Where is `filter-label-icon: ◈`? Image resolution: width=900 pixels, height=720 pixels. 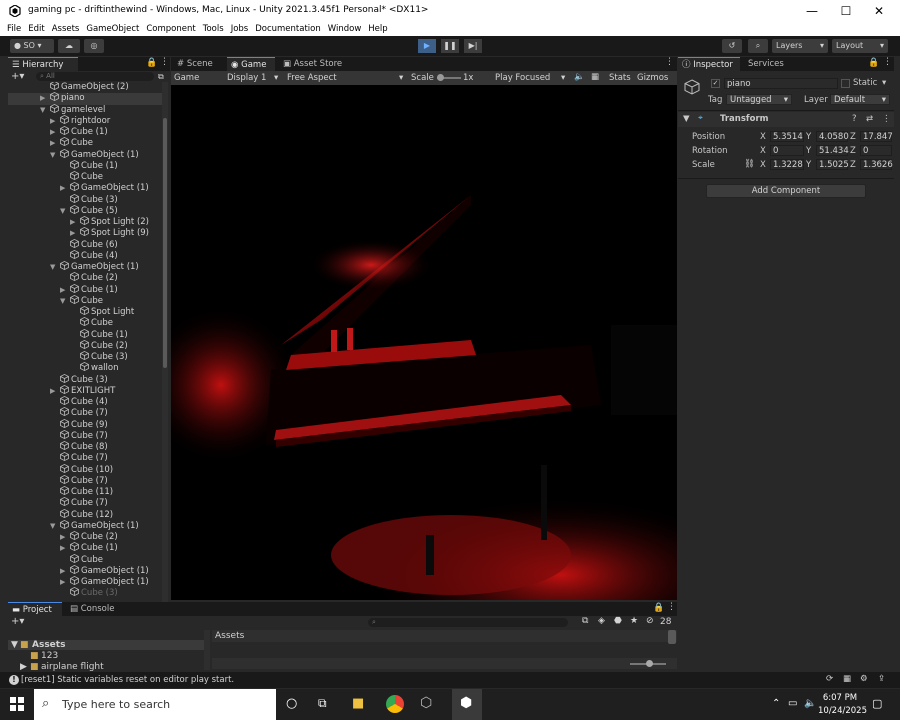 filter-label-icon: ◈ is located at coordinates (601, 621).